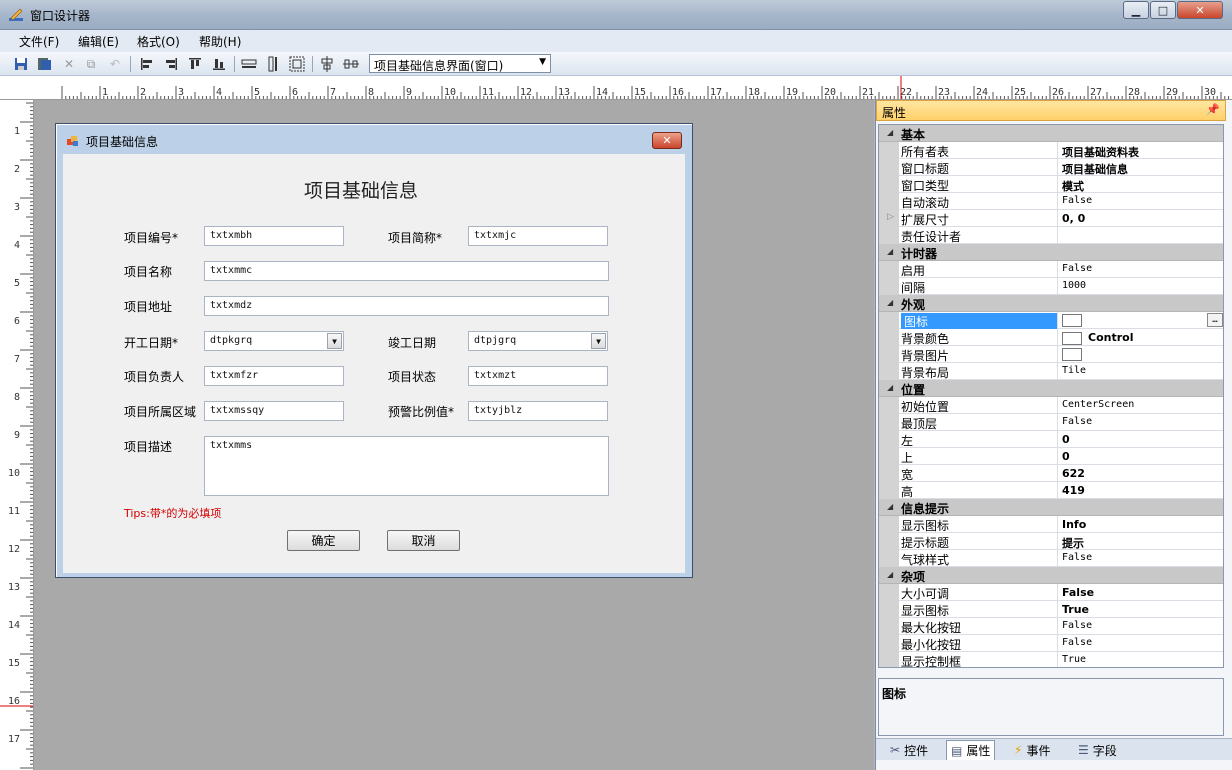  Describe the element at coordinates (1163, 10) in the screenshot. I see `maximize-button: □` at that location.